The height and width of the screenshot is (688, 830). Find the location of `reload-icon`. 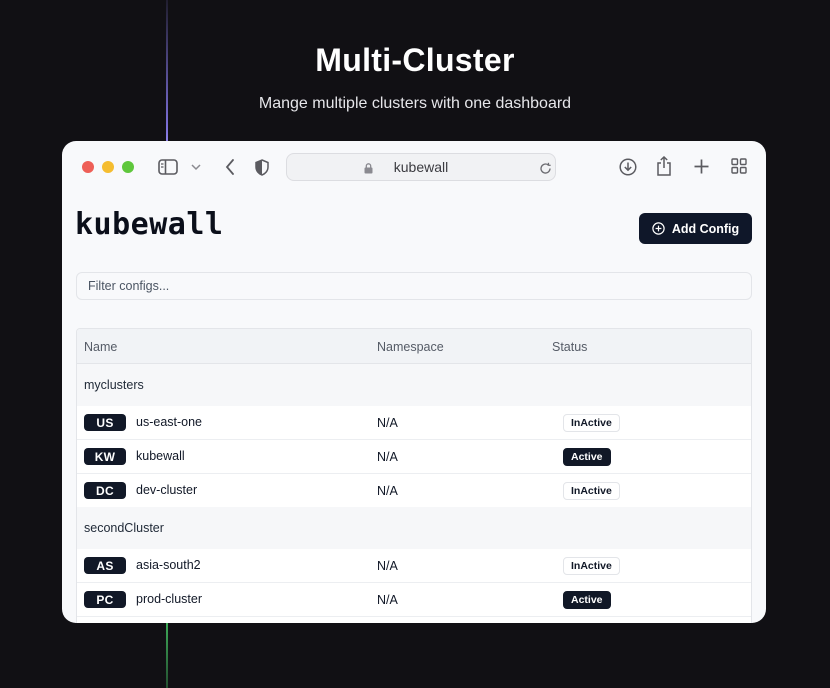

reload-icon is located at coordinates (545, 168).